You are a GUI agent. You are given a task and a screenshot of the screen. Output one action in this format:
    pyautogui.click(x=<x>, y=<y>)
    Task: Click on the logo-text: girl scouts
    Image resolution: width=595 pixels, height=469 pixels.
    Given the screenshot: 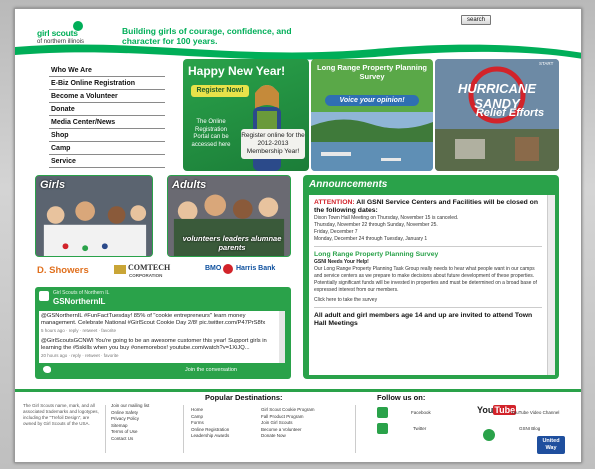 What is the action you would take?
    pyautogui.click(x=57, y=33)
    